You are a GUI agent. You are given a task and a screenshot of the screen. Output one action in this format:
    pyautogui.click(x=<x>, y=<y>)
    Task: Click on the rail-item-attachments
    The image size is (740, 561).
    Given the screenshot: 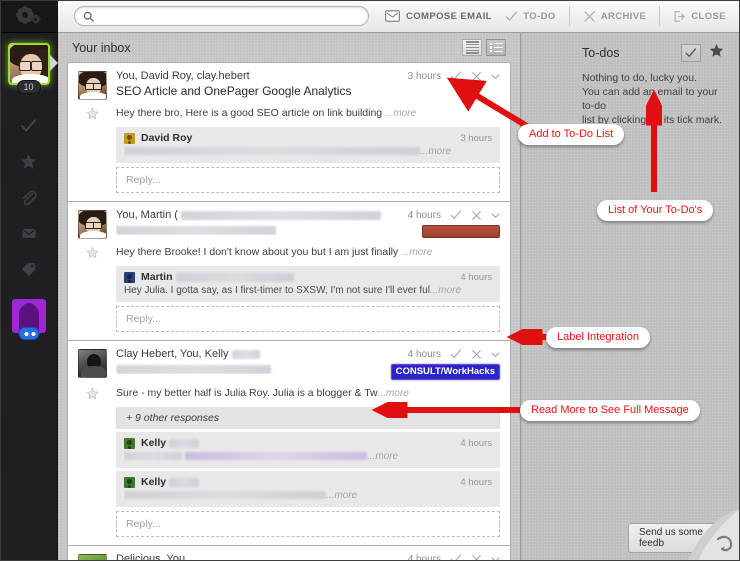 What is the action you would take?
    pyautogui.click(x=28, y=197)
    